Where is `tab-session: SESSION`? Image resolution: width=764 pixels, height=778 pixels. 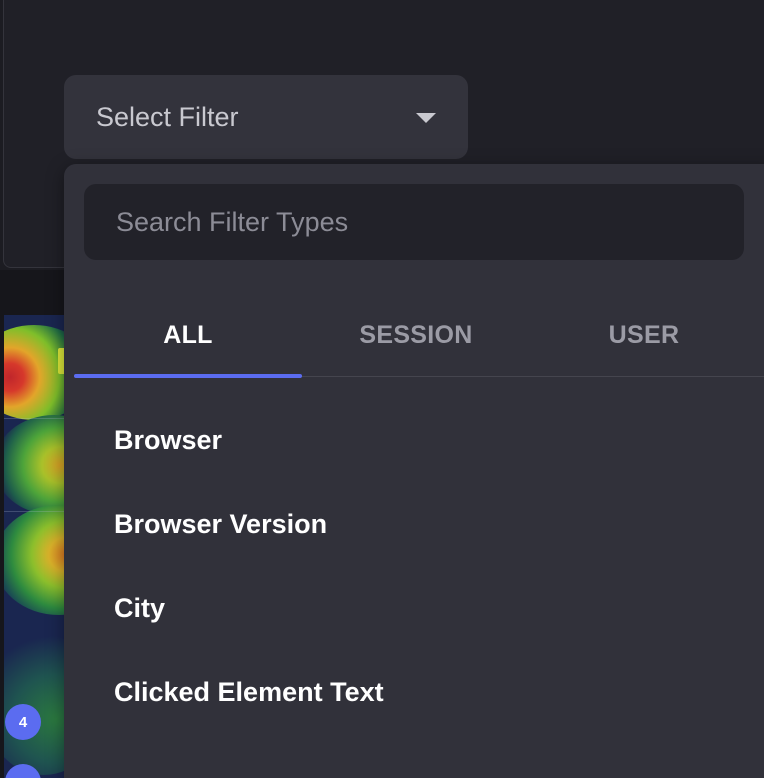
tab-session: SESSION is located at coordinates (416, 335).